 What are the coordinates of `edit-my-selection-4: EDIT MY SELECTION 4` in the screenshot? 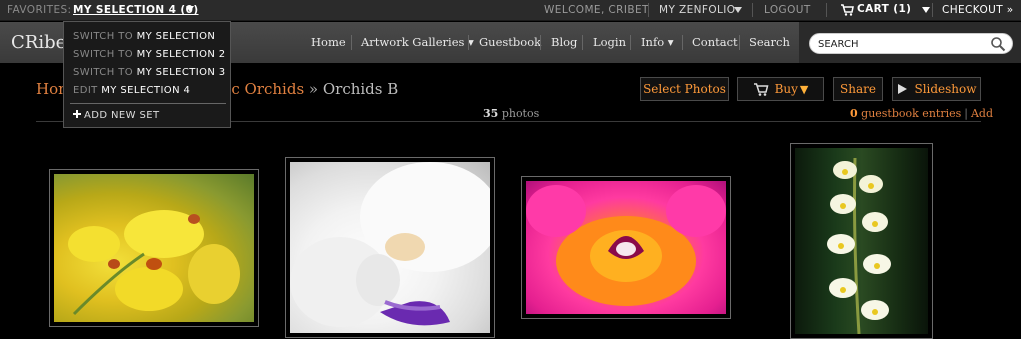 It's located at (131, 90).